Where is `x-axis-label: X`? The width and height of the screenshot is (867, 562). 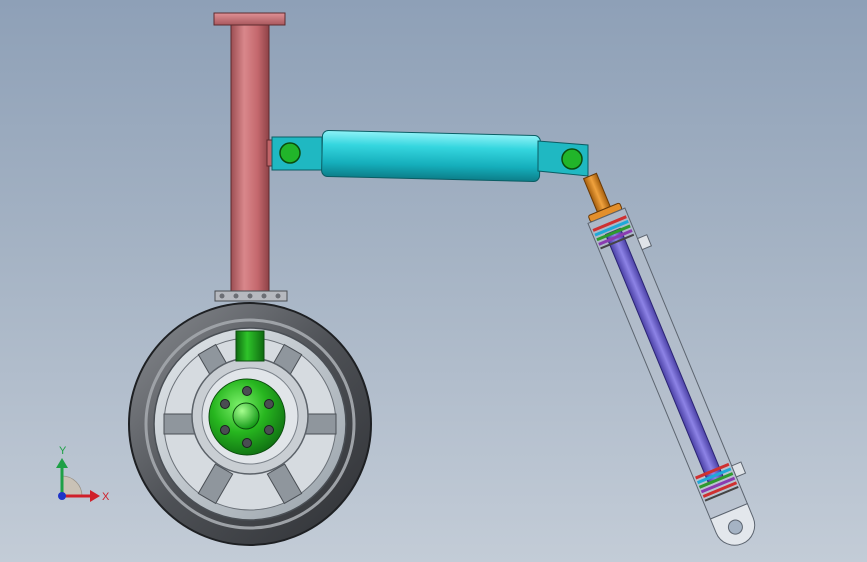 x-axis-label: X is located at coordinates (106, 497).